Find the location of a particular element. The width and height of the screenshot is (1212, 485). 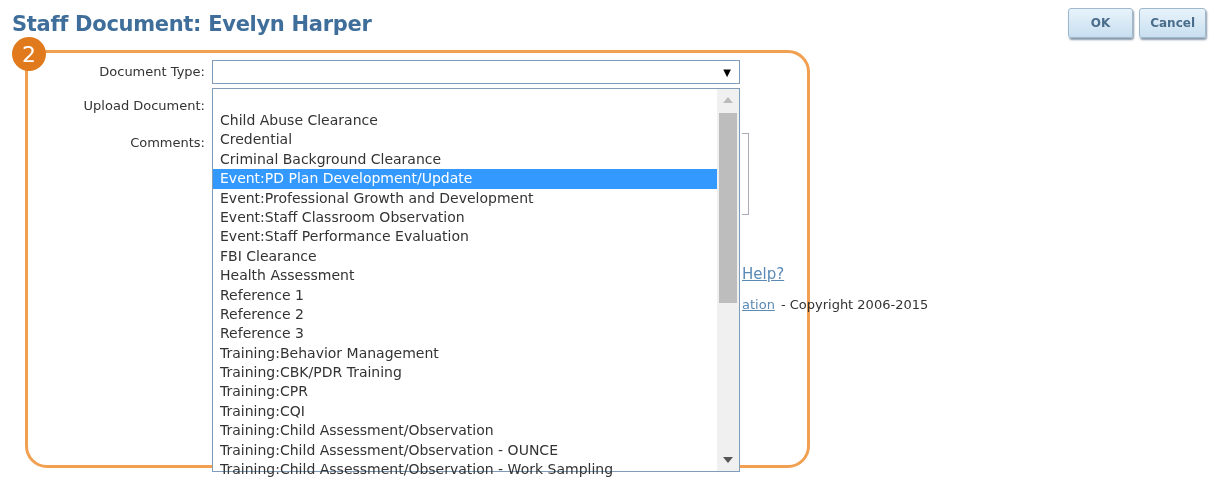

dropdown-option: Child Abuse Clearance is located at coordinates (465, 121).